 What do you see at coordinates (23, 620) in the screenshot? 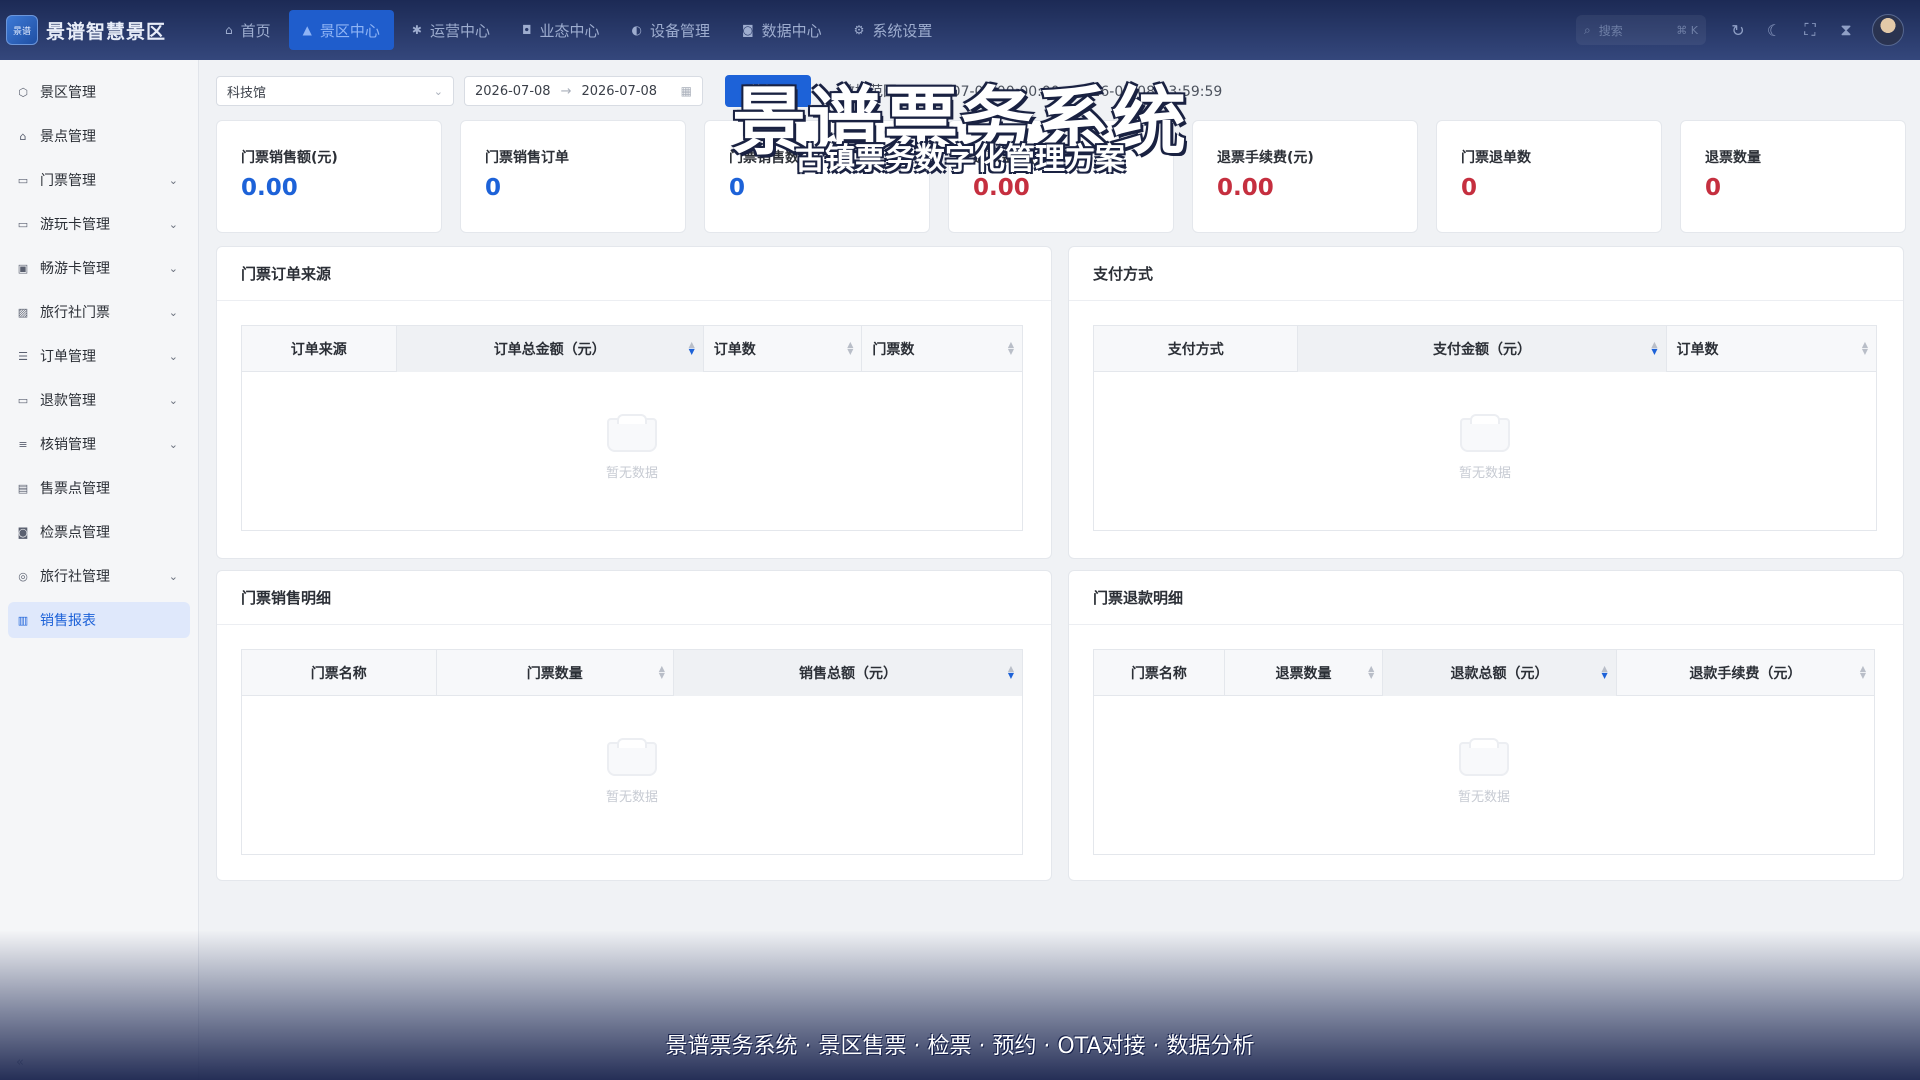
I see `report-icon: ▥` at bounding box center [23, 620].